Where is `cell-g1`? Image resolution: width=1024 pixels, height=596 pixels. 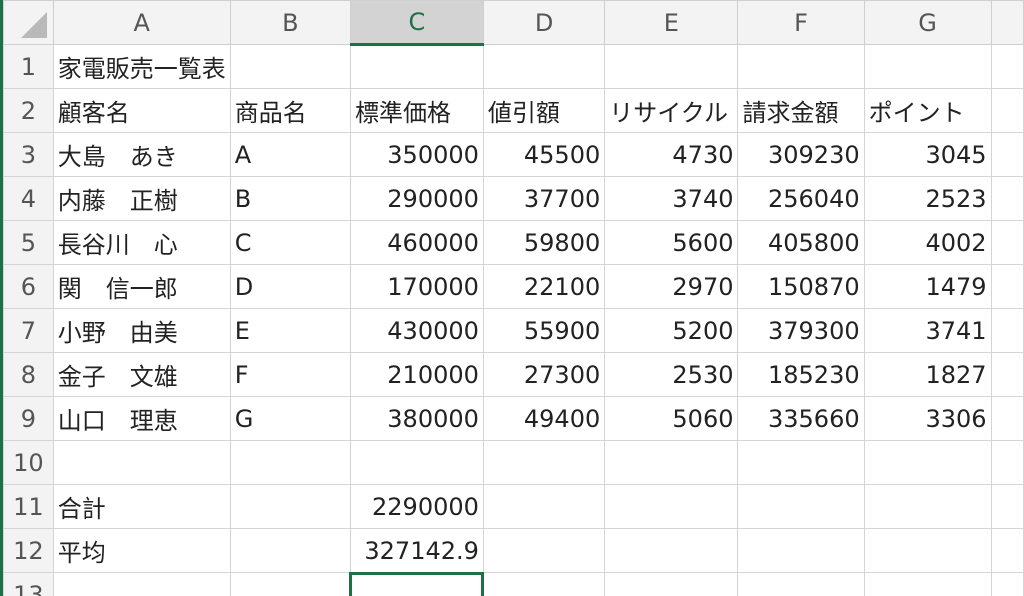 cell-g1 is located at coordinates (927, 66).